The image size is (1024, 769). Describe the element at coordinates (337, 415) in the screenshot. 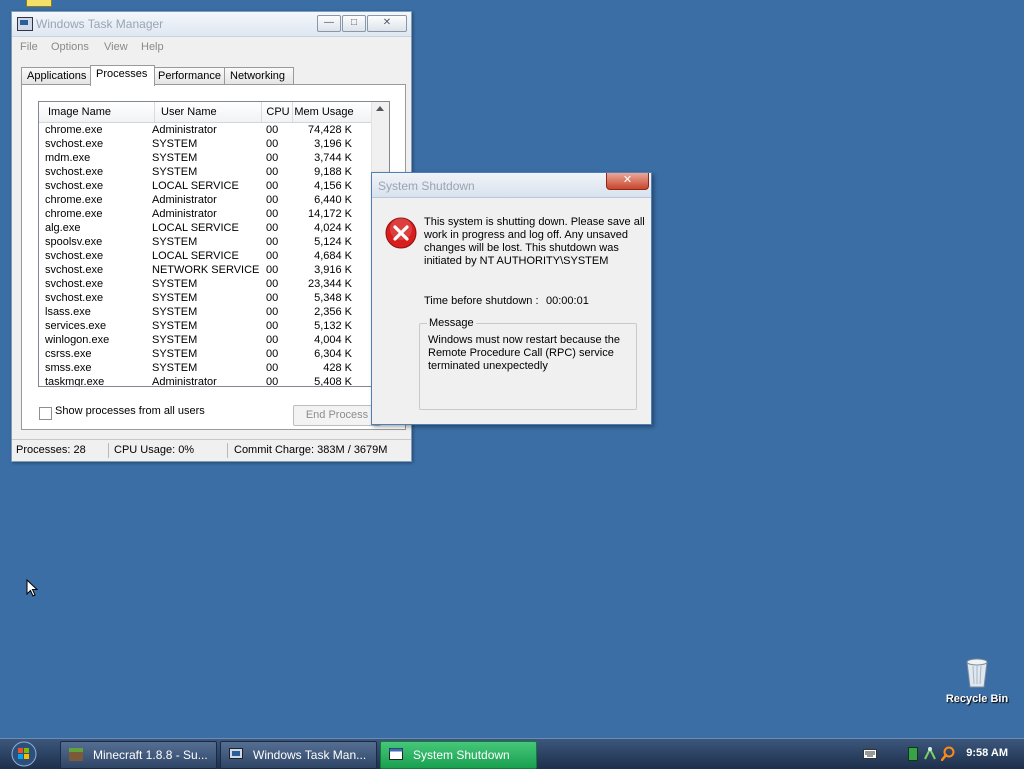

I see `end-process-button: End Process` at that location.